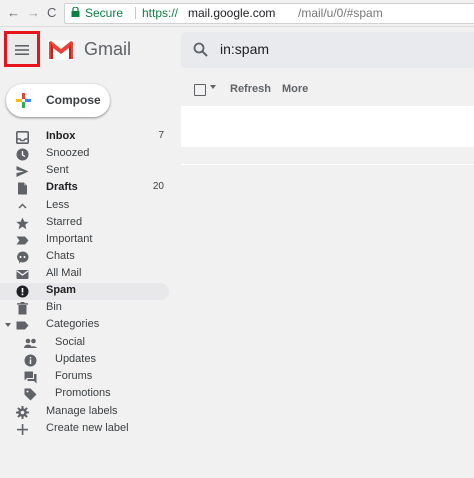  What do you see at coordinates (84, 137) in the screenshot?
I see `sidebar-item-inbox: Inbox 7` at bounding box center [84, 137].